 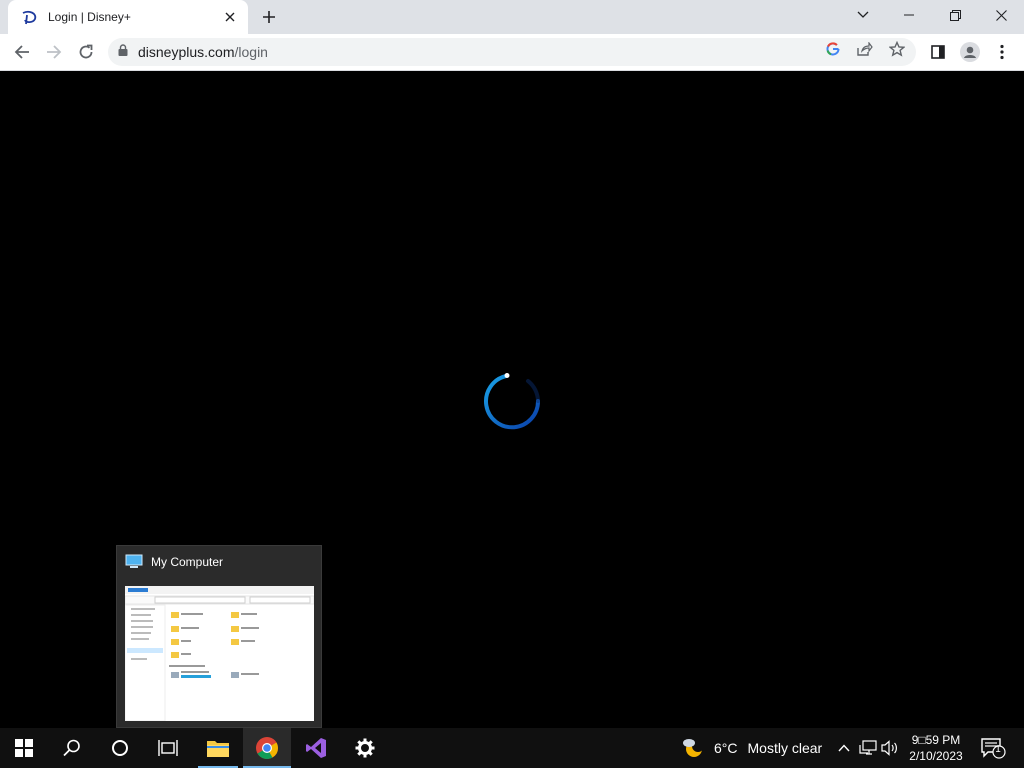 I want to click on menu-kebab-icon, so click(x=1002, y=52).